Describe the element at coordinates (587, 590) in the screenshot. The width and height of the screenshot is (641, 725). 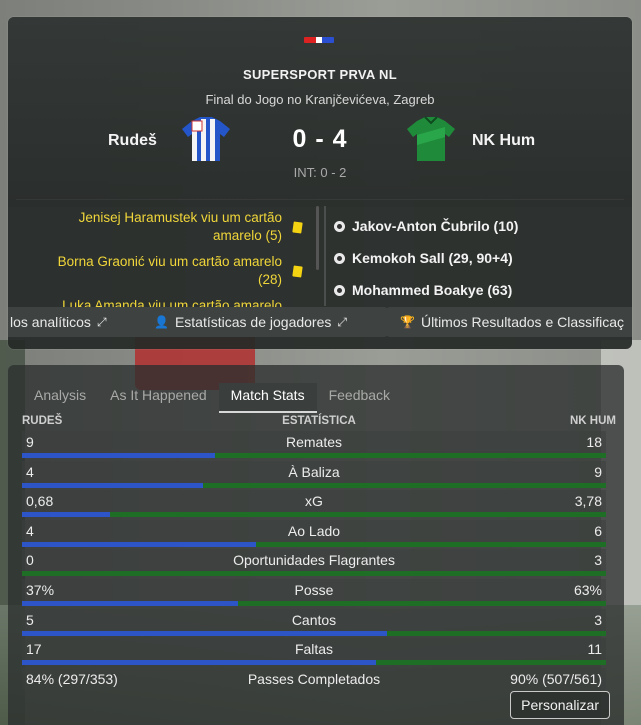
I see `stat-away-value: 63%` at that location.